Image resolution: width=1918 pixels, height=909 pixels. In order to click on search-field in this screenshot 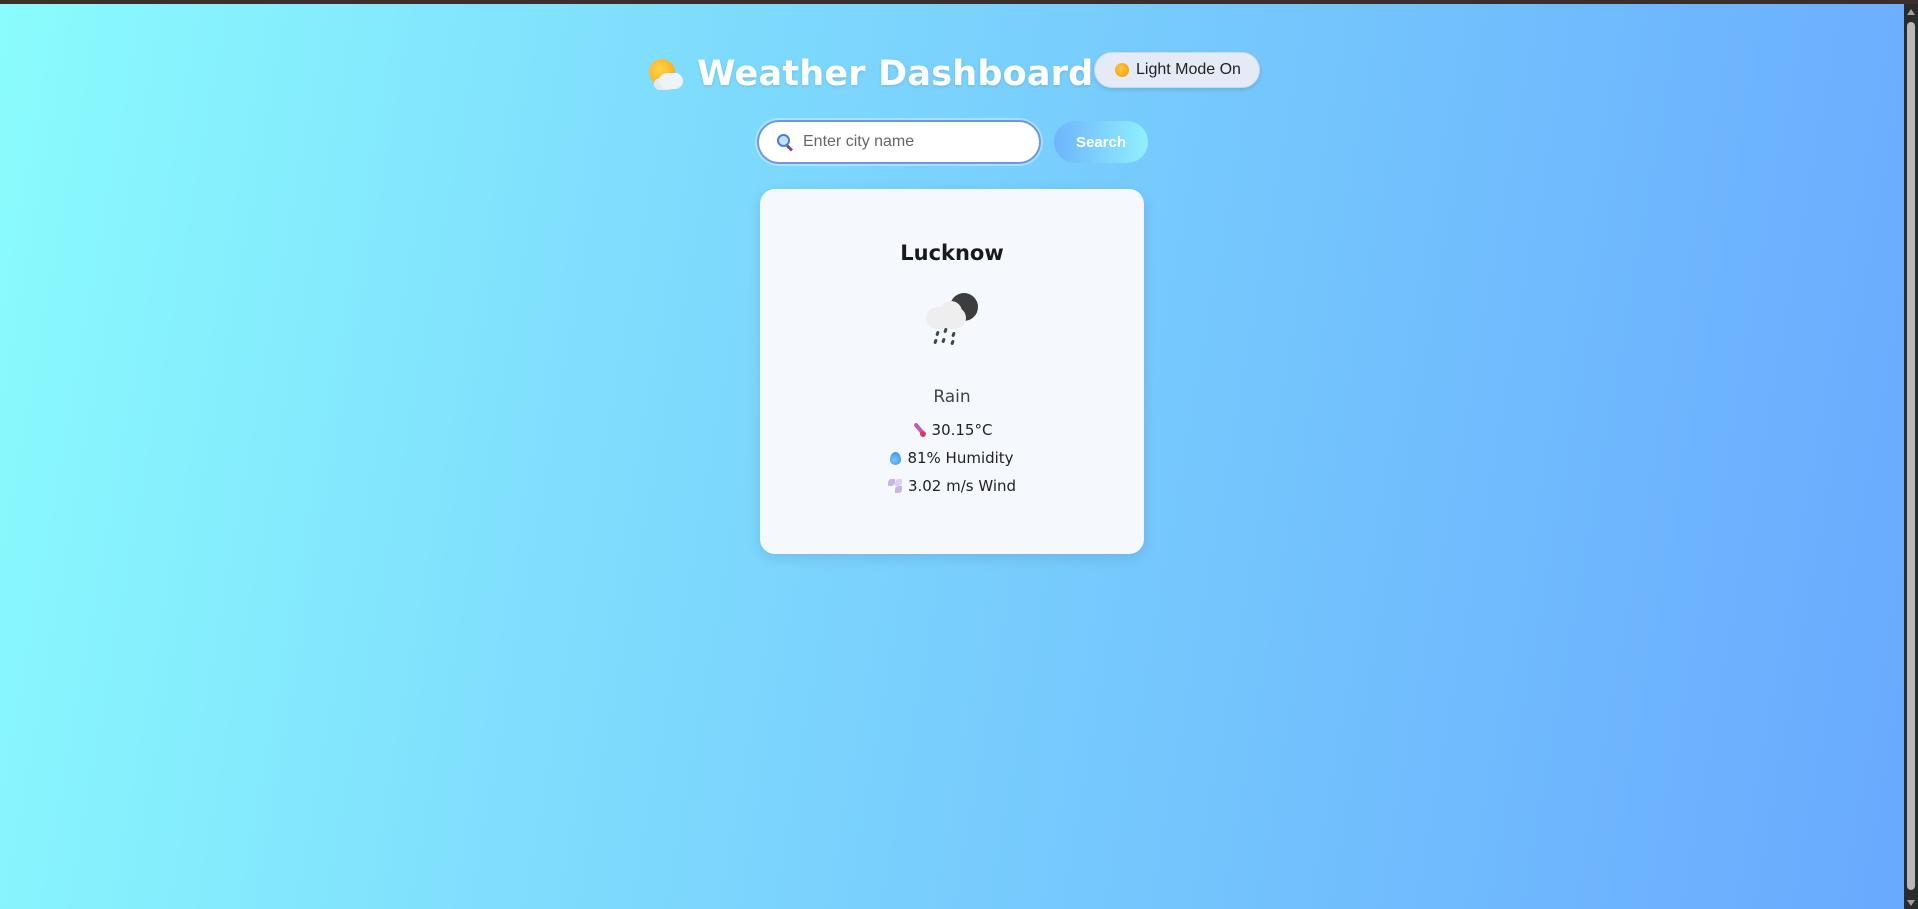, I will do `click(899, 142)`.